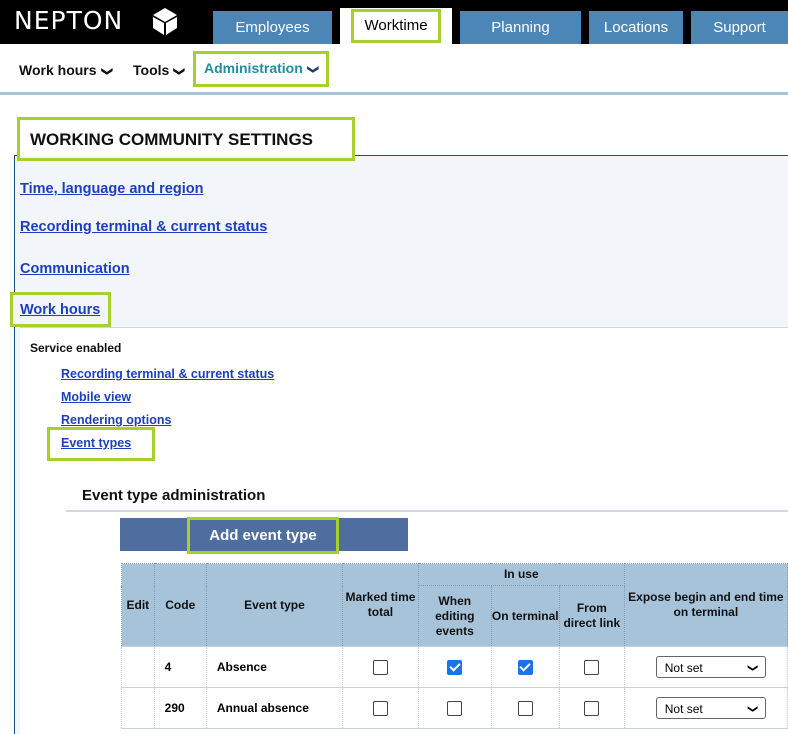 This screenshot has height=734, width=788. I want to click on event-type-cell: Absence, so click(274, 667).